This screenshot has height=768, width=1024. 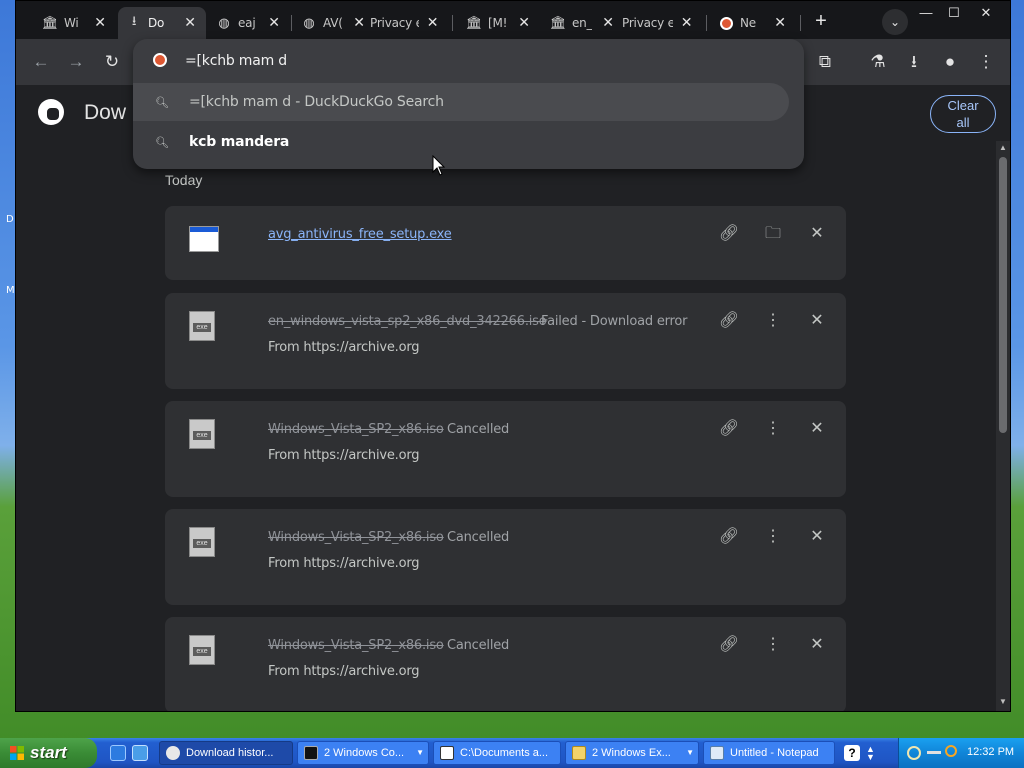 What do you see at coordinates (852, 753) in the screenshot?
I see `help-icon: ?` at bounding box center [852, 753].